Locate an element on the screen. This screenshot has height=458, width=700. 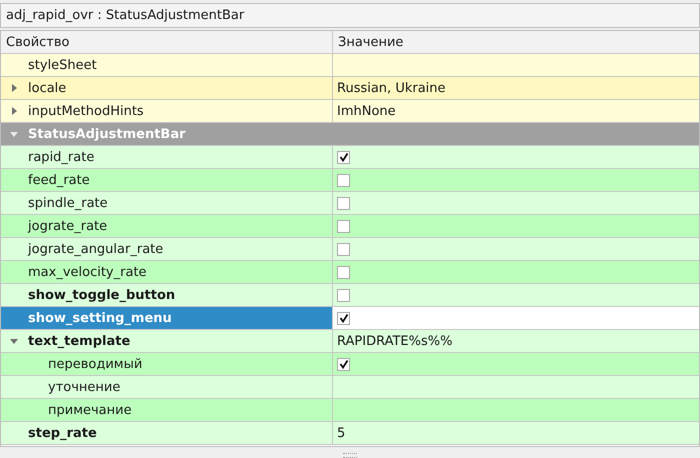
property-name: styleSheet is located at coordinates (167, 65).